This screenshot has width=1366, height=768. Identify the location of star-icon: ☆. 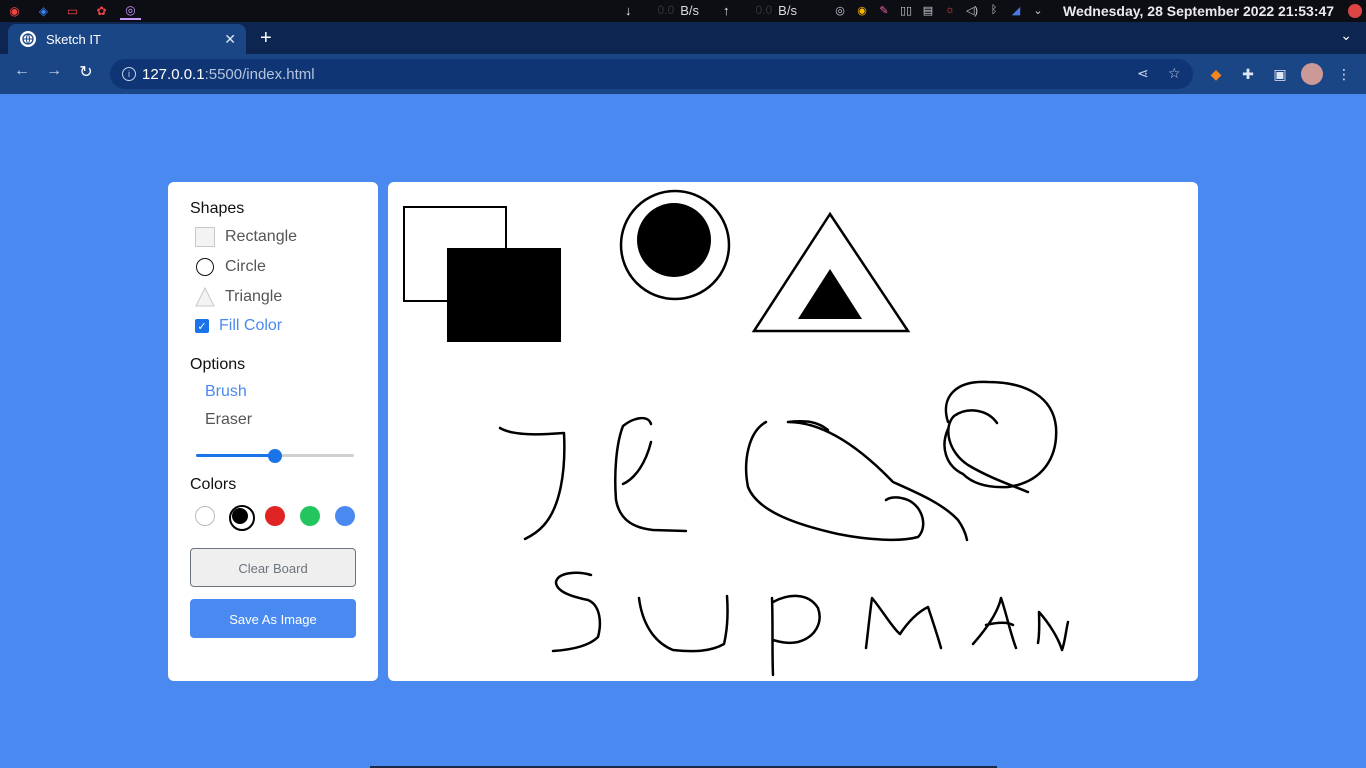
(1174, 73).